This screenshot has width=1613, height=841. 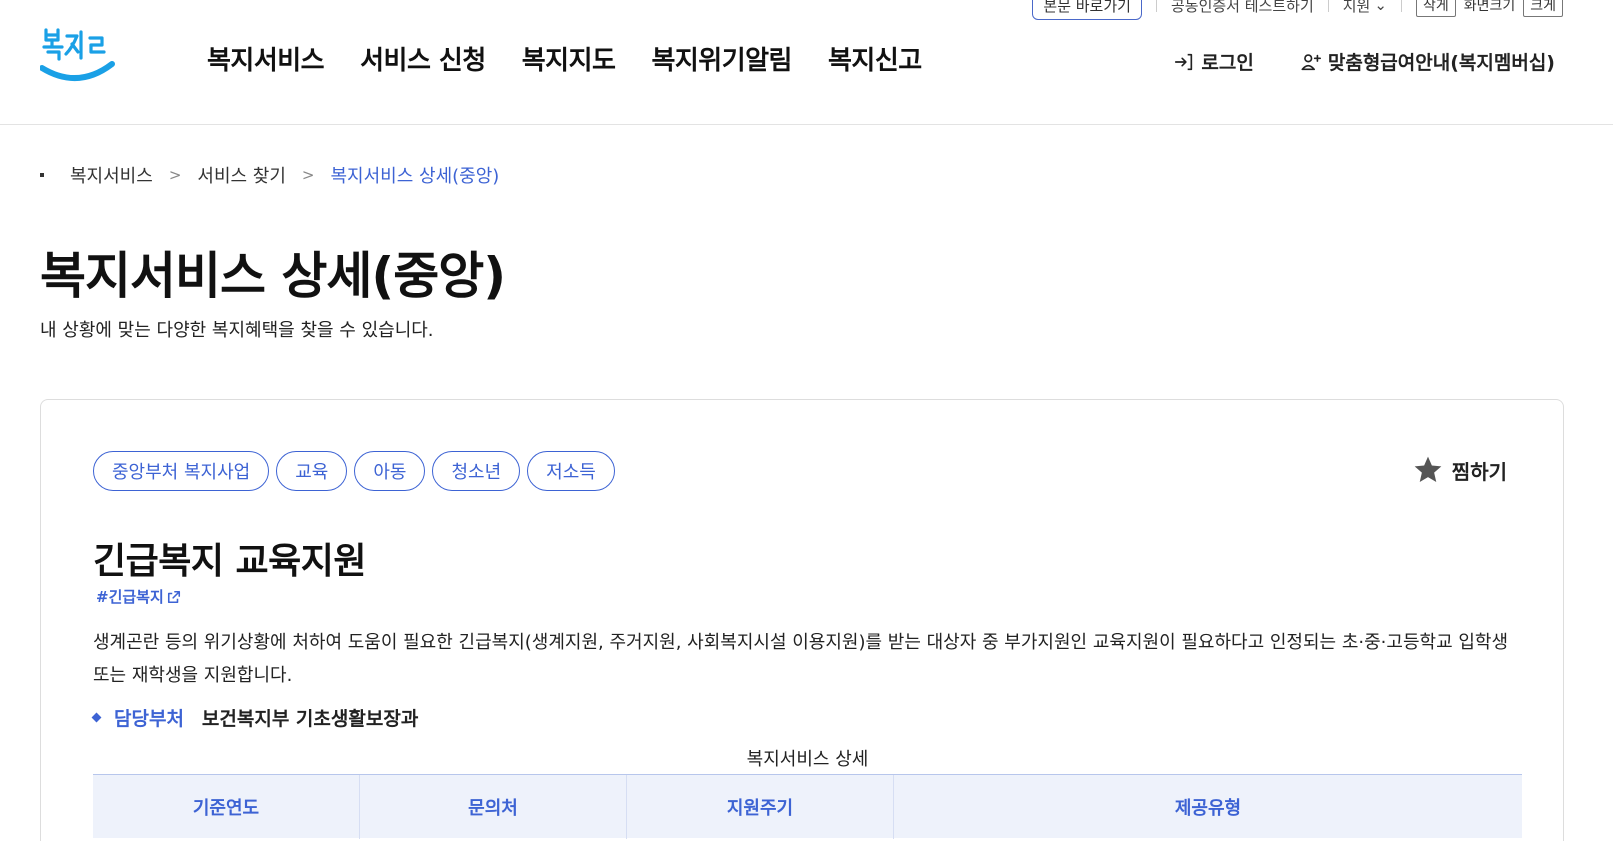 What do you see at coordinates (1356, 7) in the screenshot?
I see `language-label: 지원` at bounding box center [1356, 7].